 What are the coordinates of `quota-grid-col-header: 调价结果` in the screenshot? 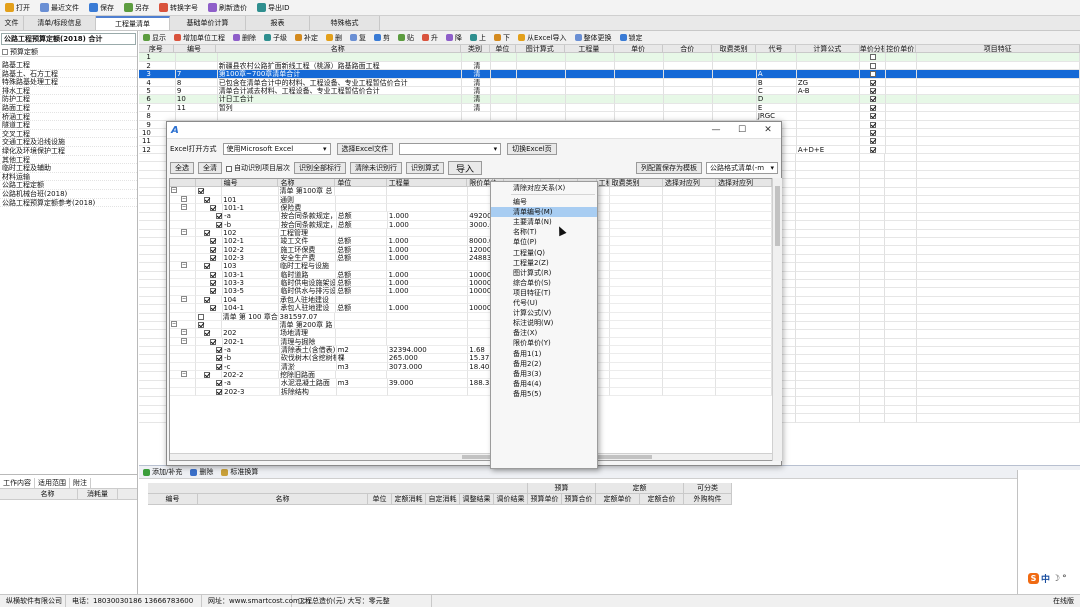 It's located at (511, 499).